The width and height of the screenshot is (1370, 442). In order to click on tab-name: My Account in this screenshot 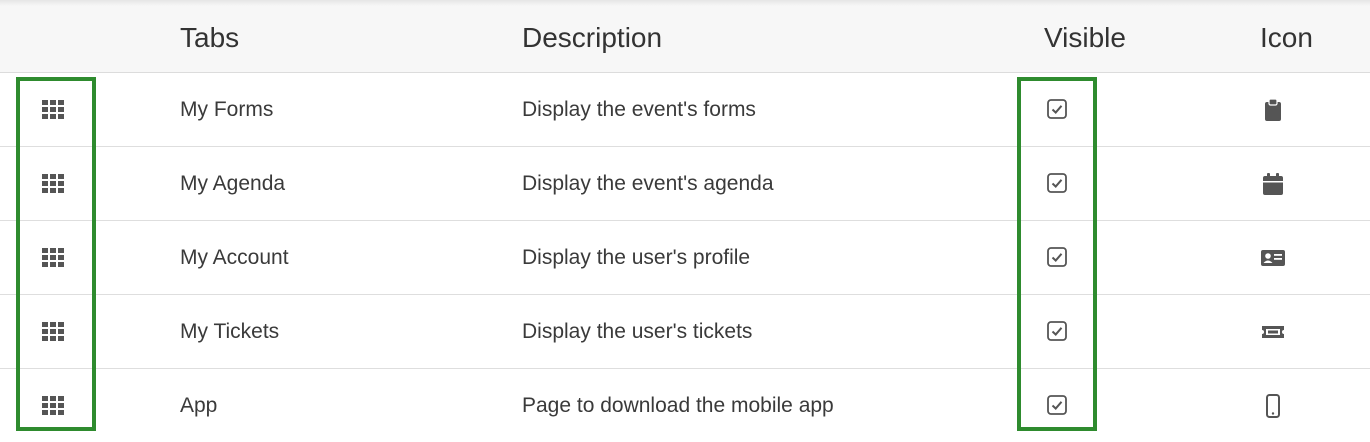, I will do `click(234, 257)`.